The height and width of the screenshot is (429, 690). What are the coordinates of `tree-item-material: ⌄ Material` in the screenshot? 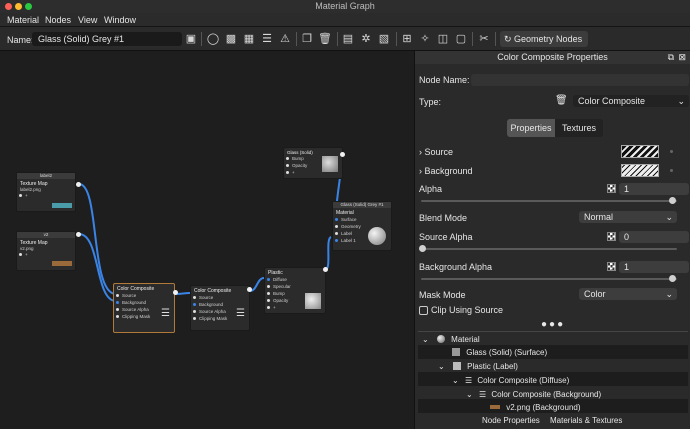 It's located at (451, 339).